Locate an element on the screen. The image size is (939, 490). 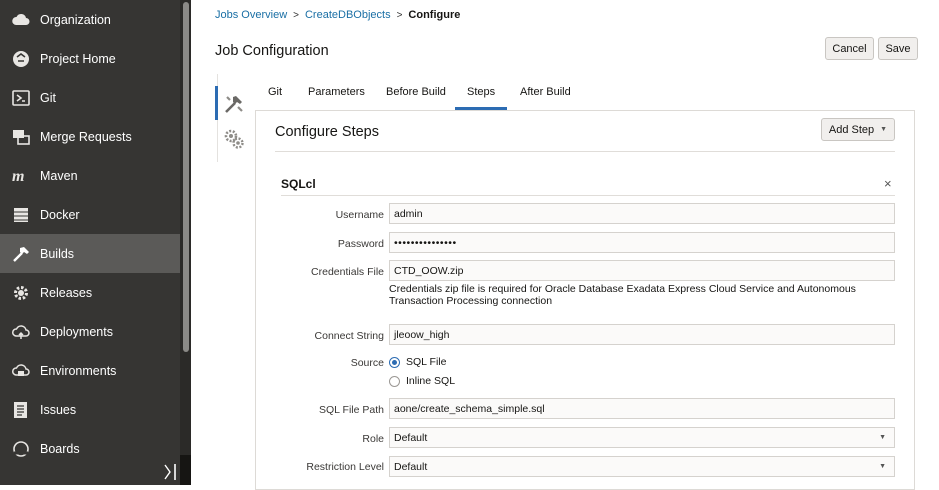
username-label: Username is located at coordinates (359, 215).